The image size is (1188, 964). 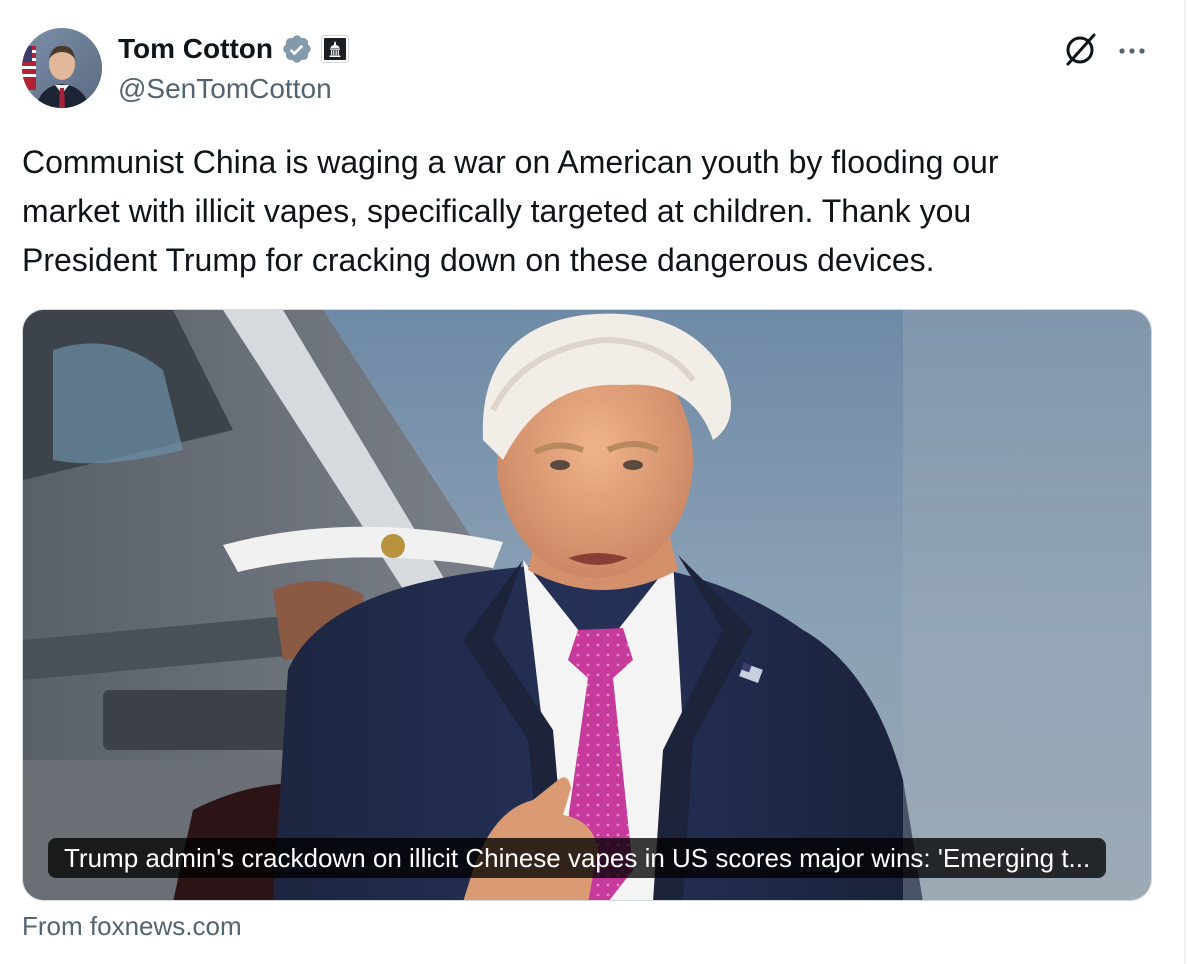 I want to click on avatar, so click(x=62, y=68).